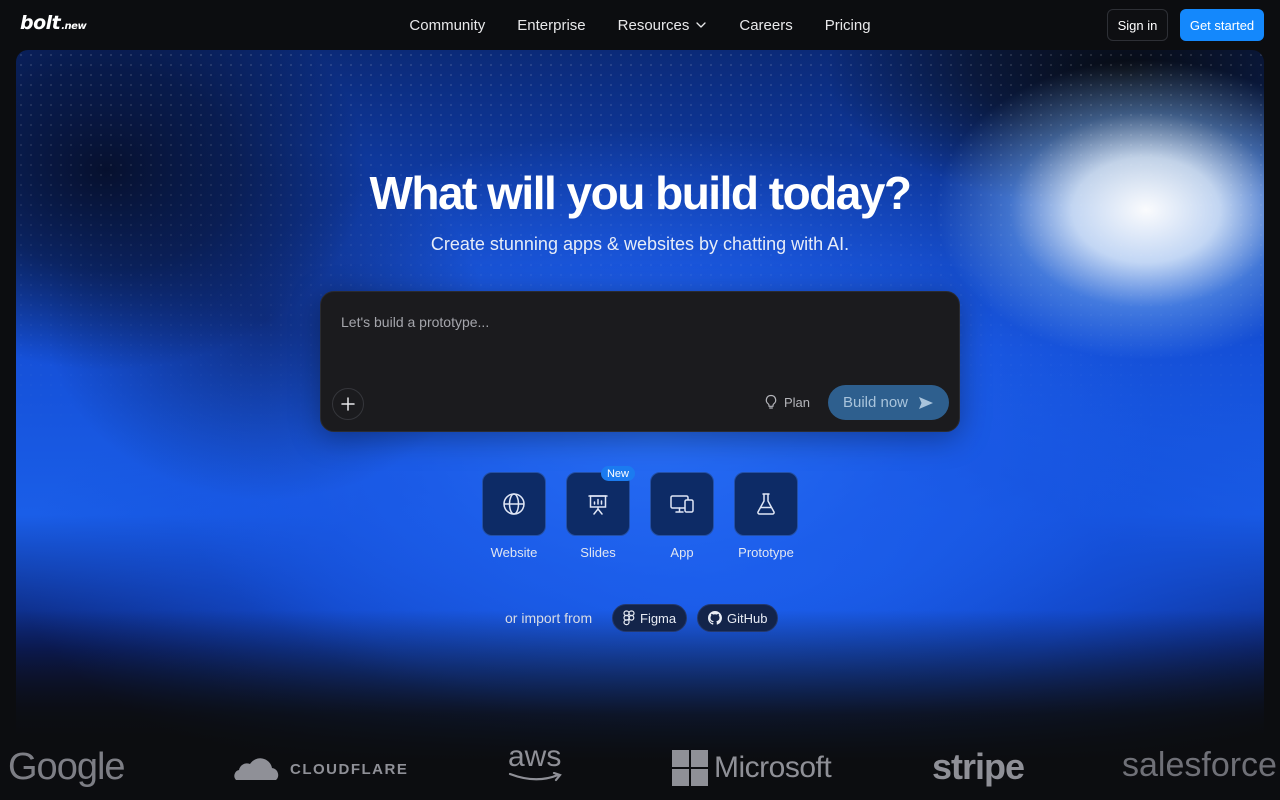 The height and width of the screenshot is (800, 1280). I want to click on logo-google: Google, so click(67, 767).